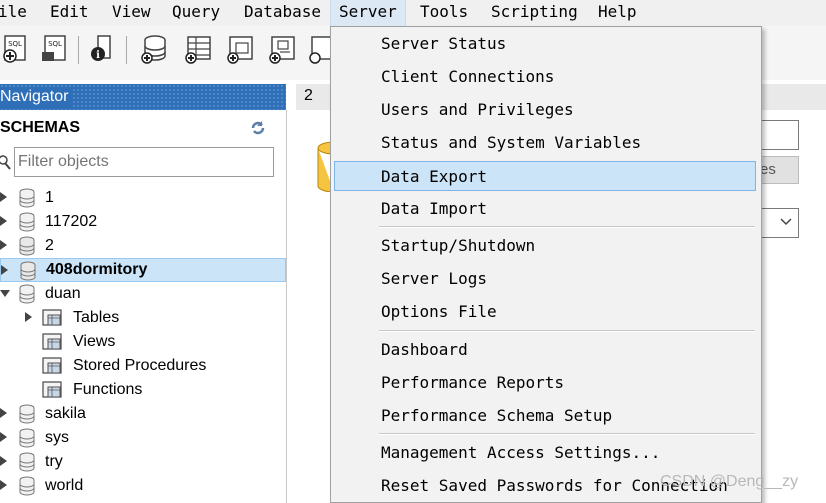 The width and height of the screenshot is (826, 503). Describe the element at coordinates (786, 222) in the screenshot. I see `chevron-down-icon` at that location.